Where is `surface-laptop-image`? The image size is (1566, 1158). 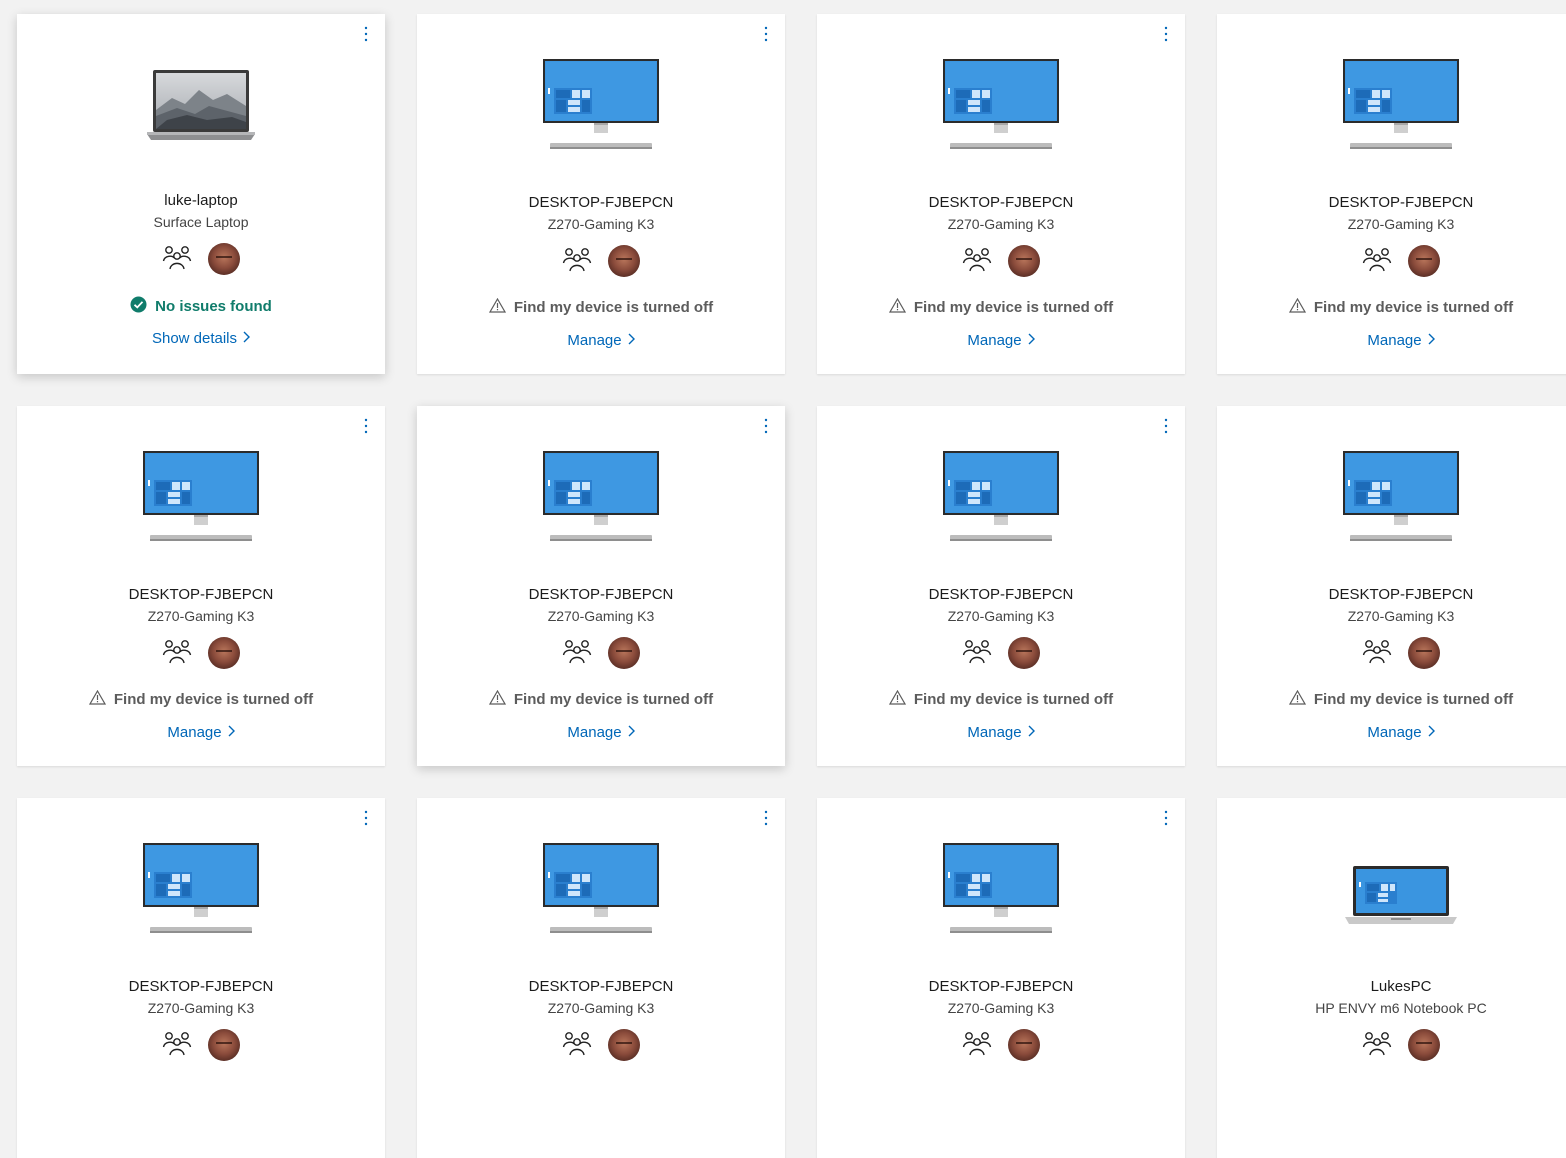
surface-laptop-image is located at coordinates (201, 125).